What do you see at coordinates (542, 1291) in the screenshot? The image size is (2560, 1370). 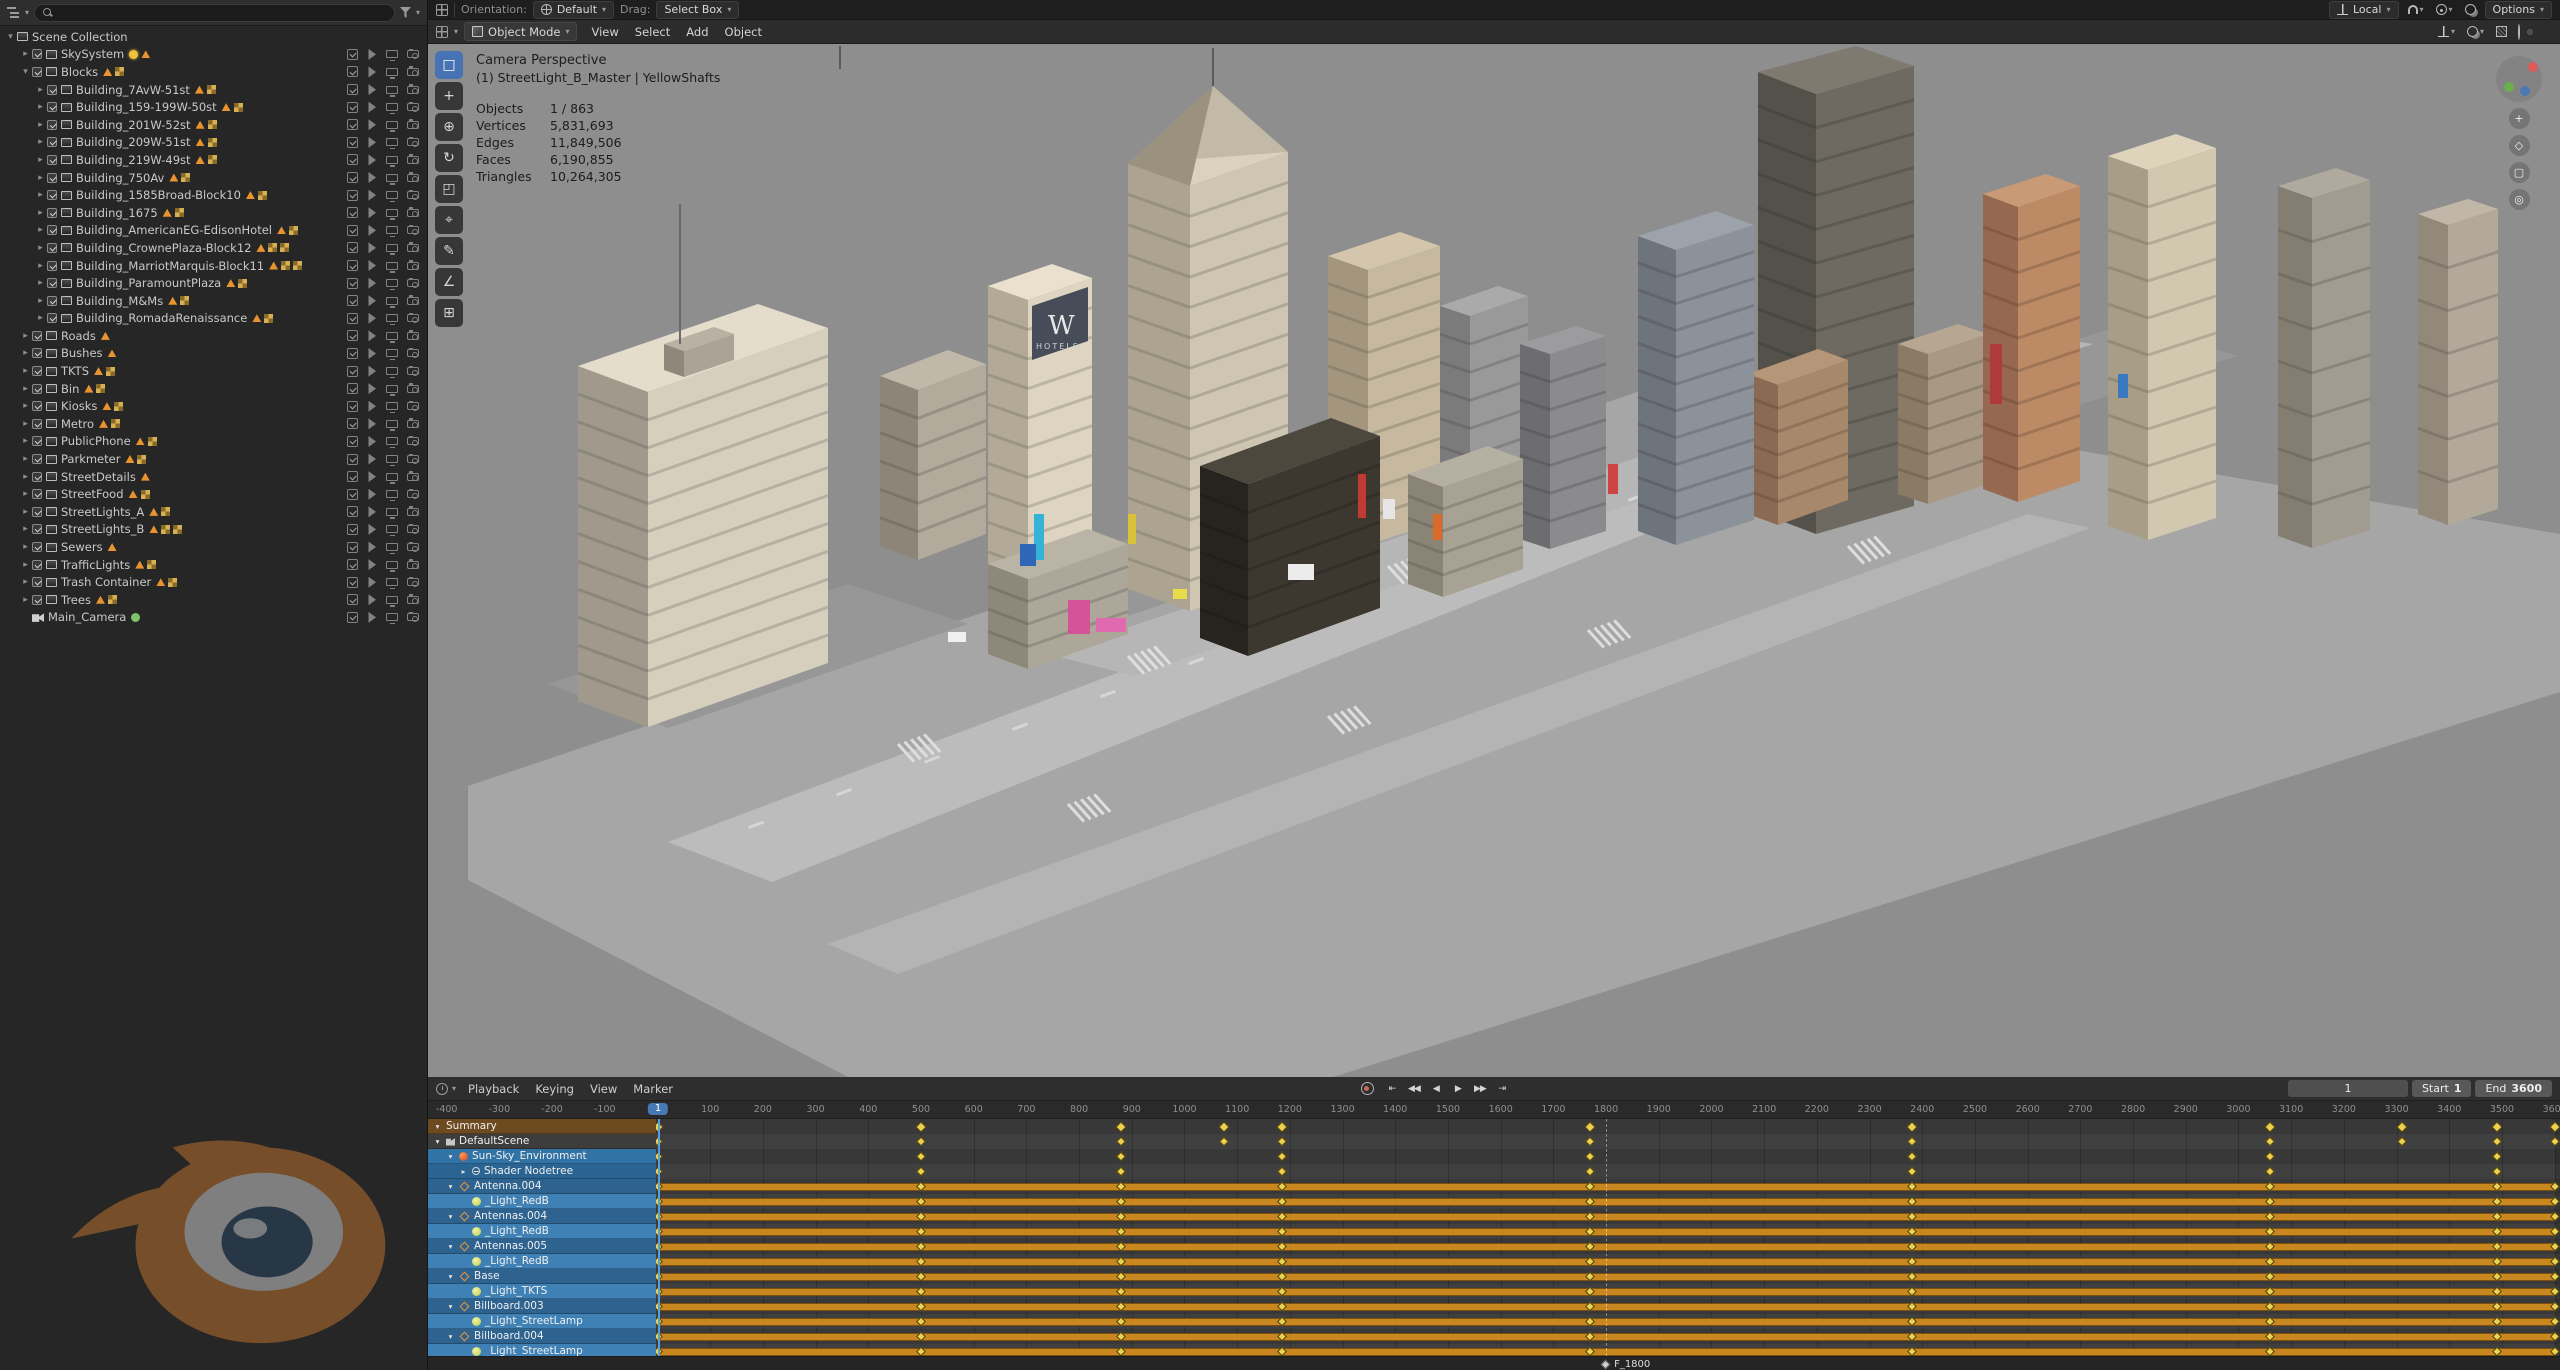 I see `dopesheet-channel: _Light_TKTS` at bounding box center [542, 1291].